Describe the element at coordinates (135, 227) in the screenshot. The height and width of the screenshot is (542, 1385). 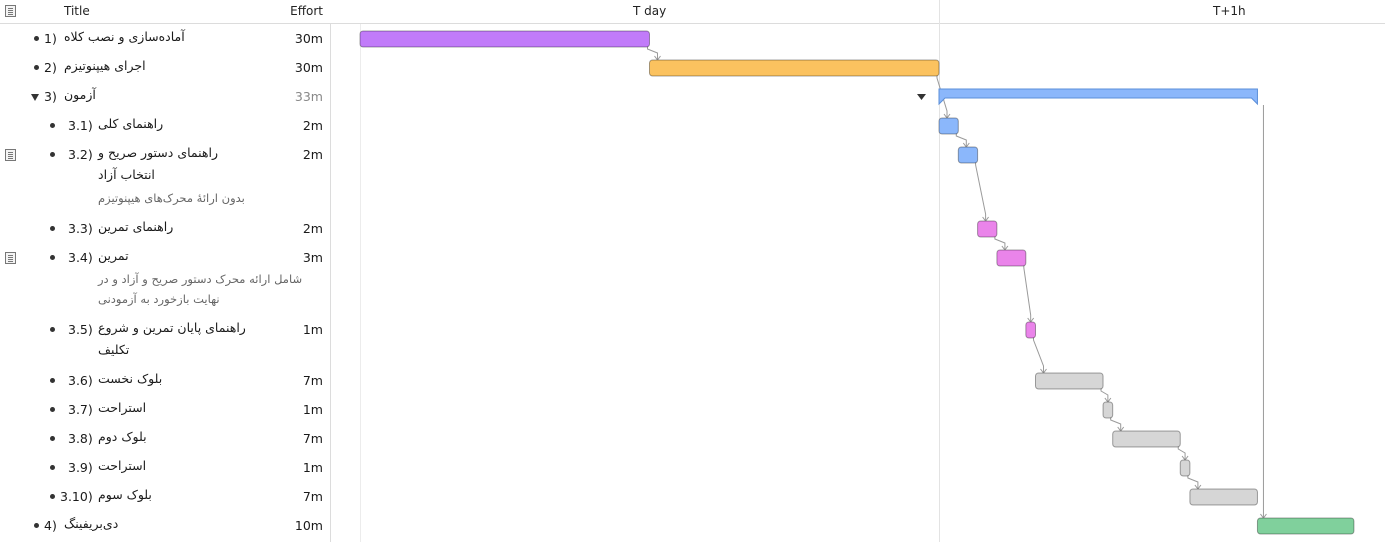
I see `task-title: راهنمای تمرین` at that location.